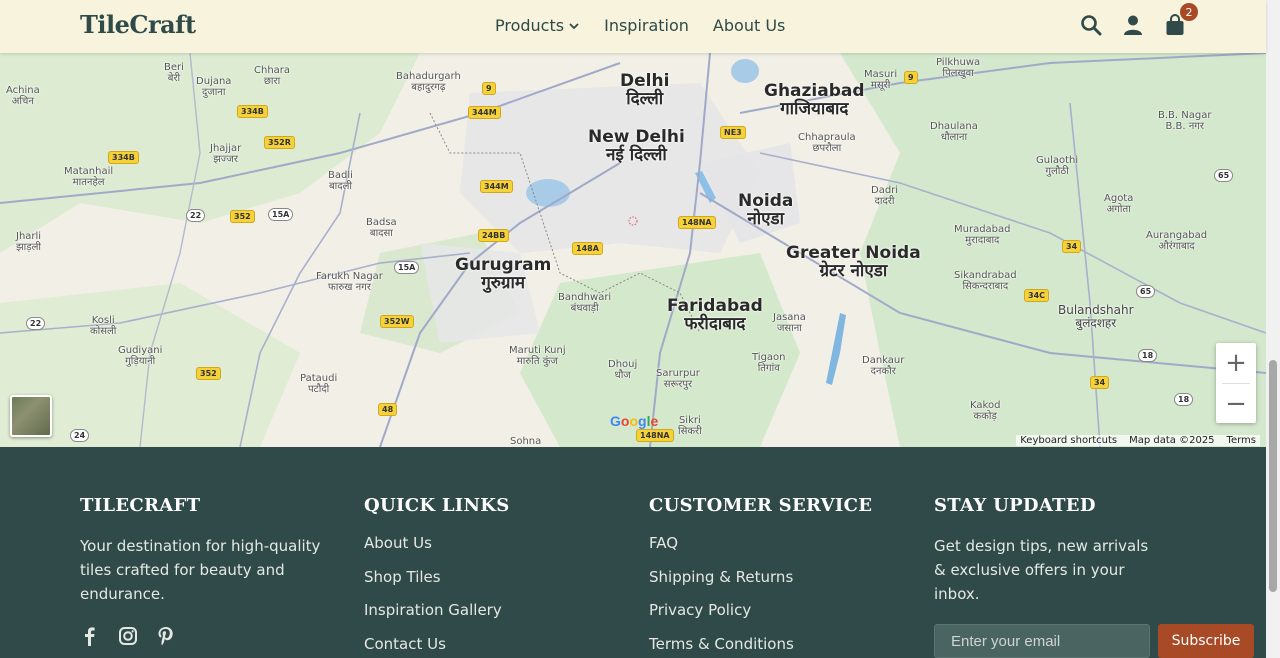  What do you see at coordinates (749, 25) in the screenshot?
I see `nav-about-us: About Us` at bounding box center [749, 25].